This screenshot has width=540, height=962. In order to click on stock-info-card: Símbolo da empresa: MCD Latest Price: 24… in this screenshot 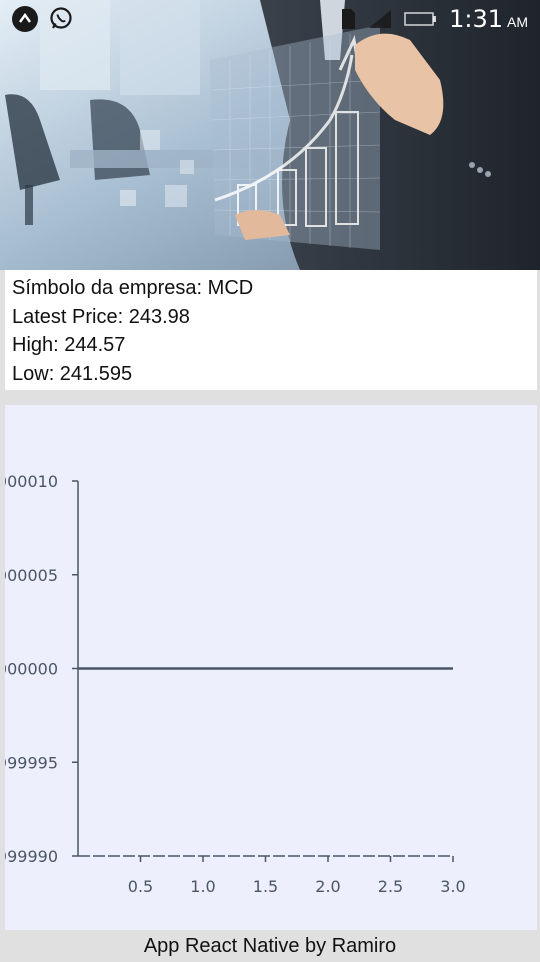, I will do `click(271, 330)`.